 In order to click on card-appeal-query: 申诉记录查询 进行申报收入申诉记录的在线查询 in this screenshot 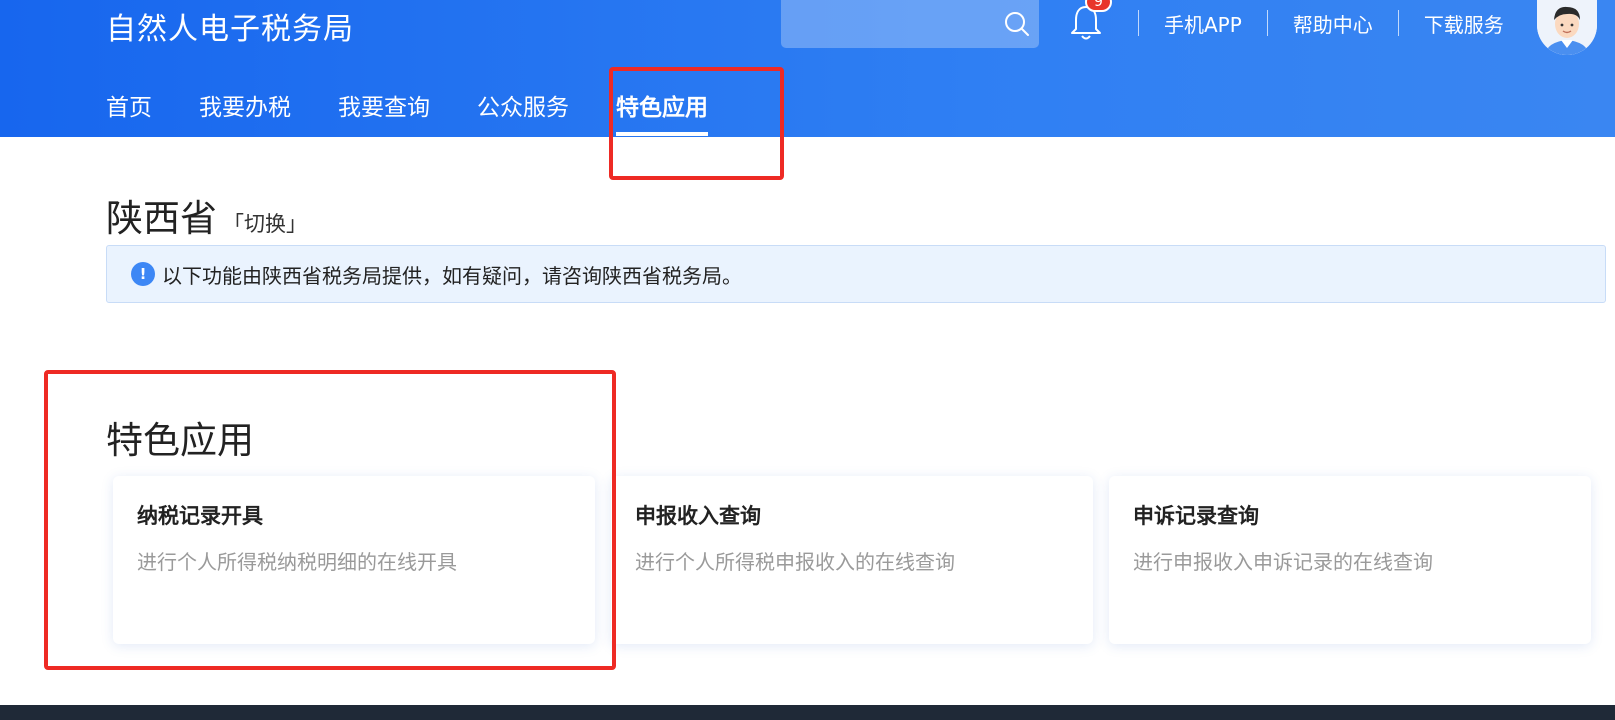, I will do `click(1350, 560)`.